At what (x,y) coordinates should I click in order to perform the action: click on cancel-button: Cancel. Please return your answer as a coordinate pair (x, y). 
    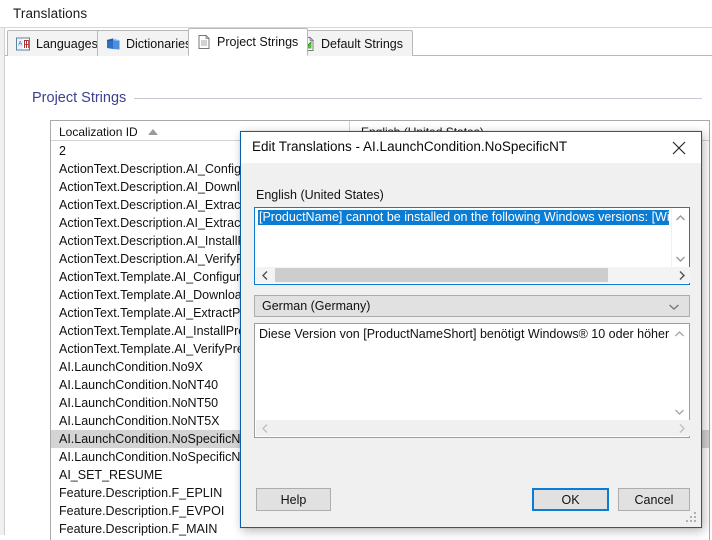
    Looking at the image, I should click on (654, 499).